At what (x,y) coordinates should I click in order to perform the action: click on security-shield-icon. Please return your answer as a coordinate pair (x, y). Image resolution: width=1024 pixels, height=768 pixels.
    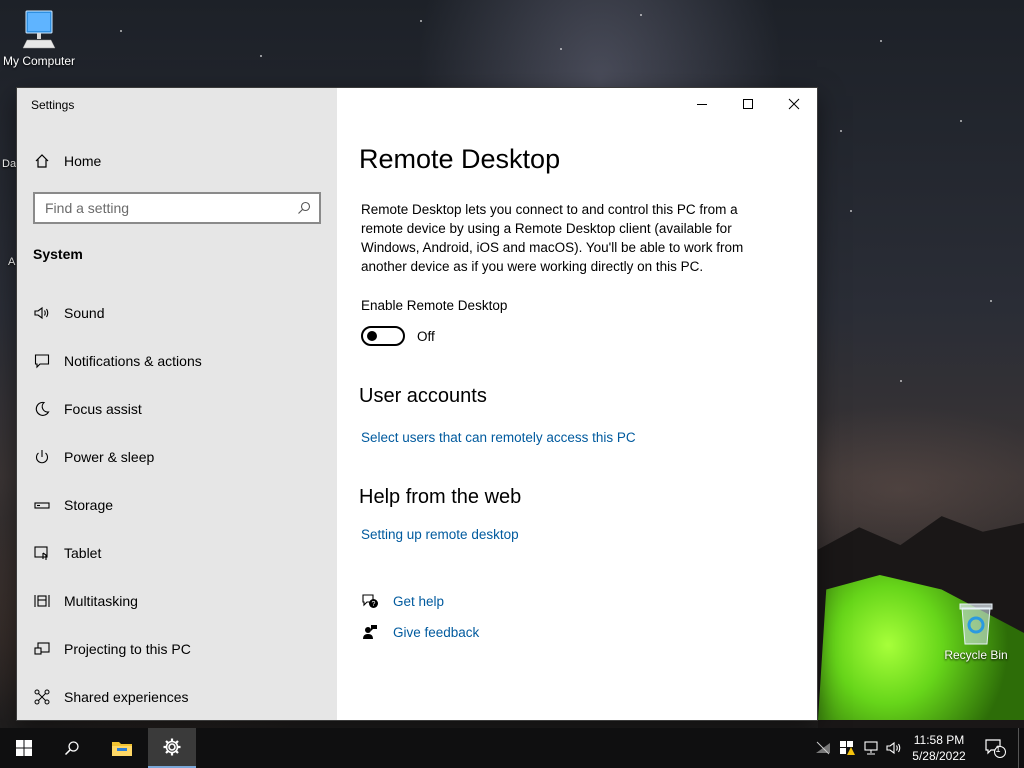
    Looking at the image, I should click on (847, 748).